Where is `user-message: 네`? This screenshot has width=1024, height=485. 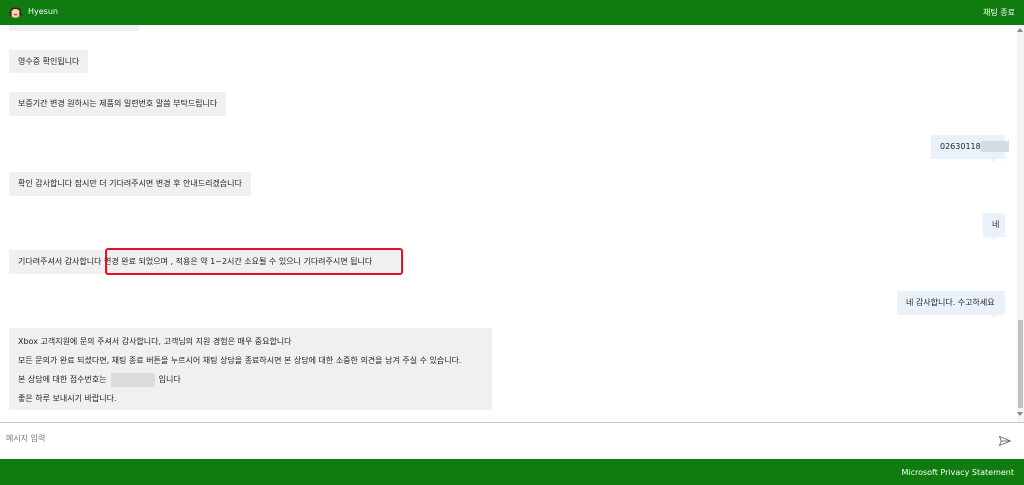
user-message: 네 is located at coordinates (994, 227).